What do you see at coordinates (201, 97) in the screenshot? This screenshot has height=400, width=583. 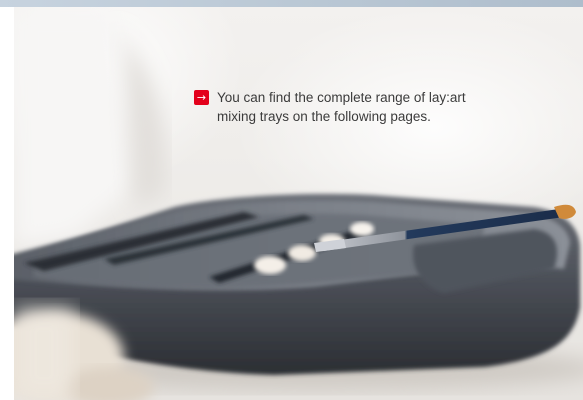 I see `right-arrow-icon: →` at bounding box center [201, 97].